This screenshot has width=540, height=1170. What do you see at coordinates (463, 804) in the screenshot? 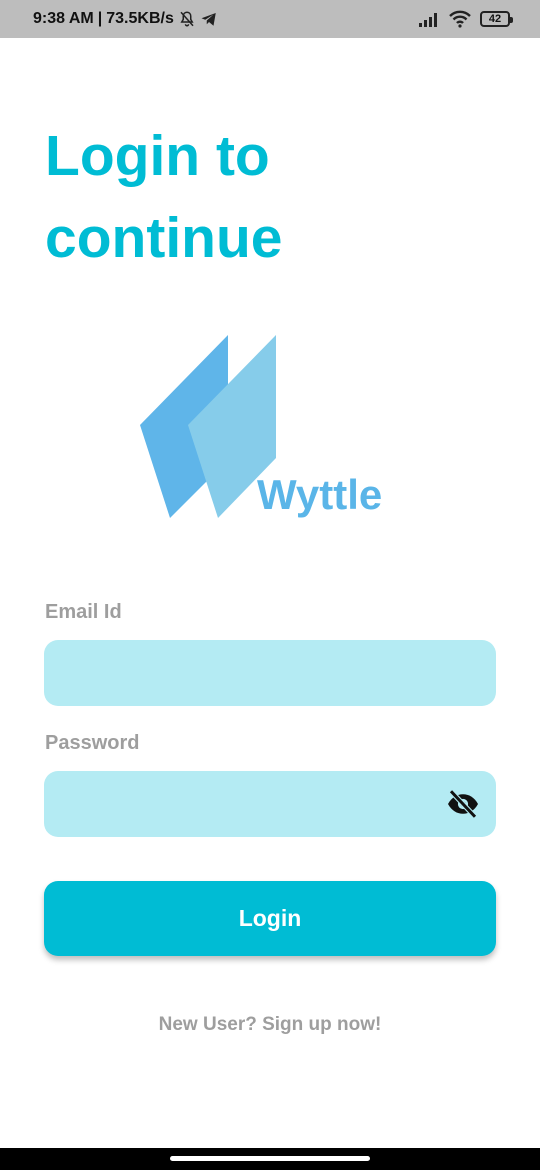
I see `eye-off-icon` at bounding box center [463, 804].